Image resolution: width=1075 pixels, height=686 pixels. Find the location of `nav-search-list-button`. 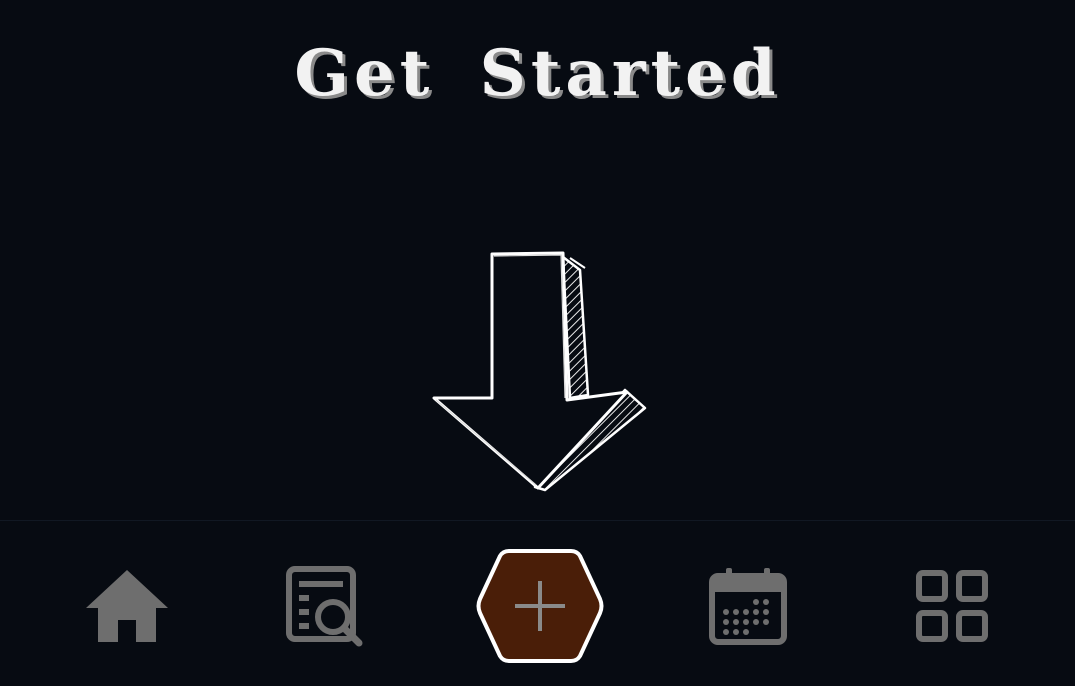

nav-search-list-button is located at coordinates (325, 606).